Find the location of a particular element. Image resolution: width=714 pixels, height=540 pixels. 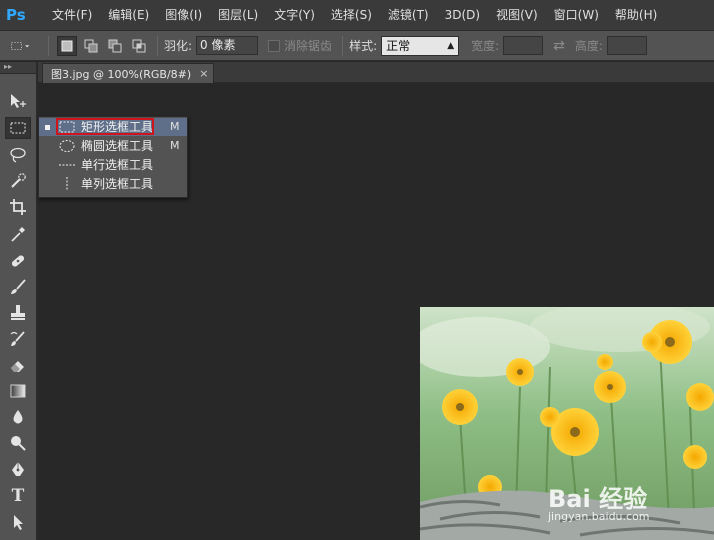

crop-tool is located at coordinates (18, 207).